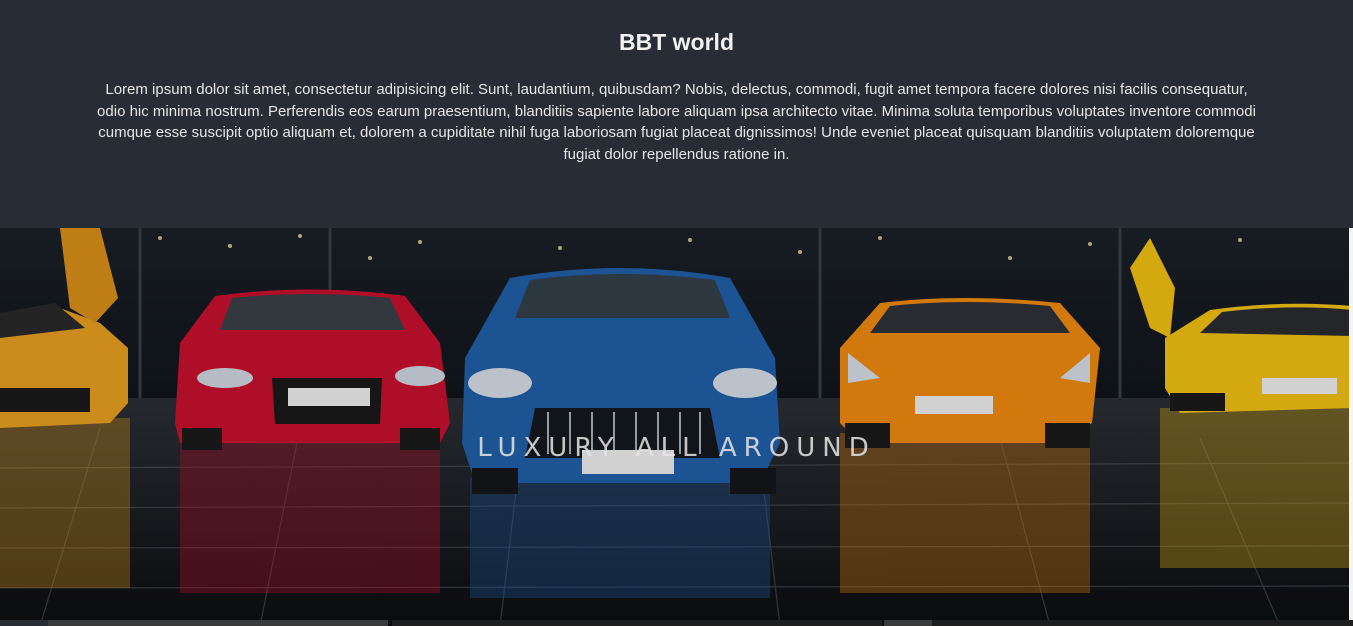 Image resolution: width=1353 pixels, height=626 pixels. I want to click on page-title: BBT world, so click(676, 42).